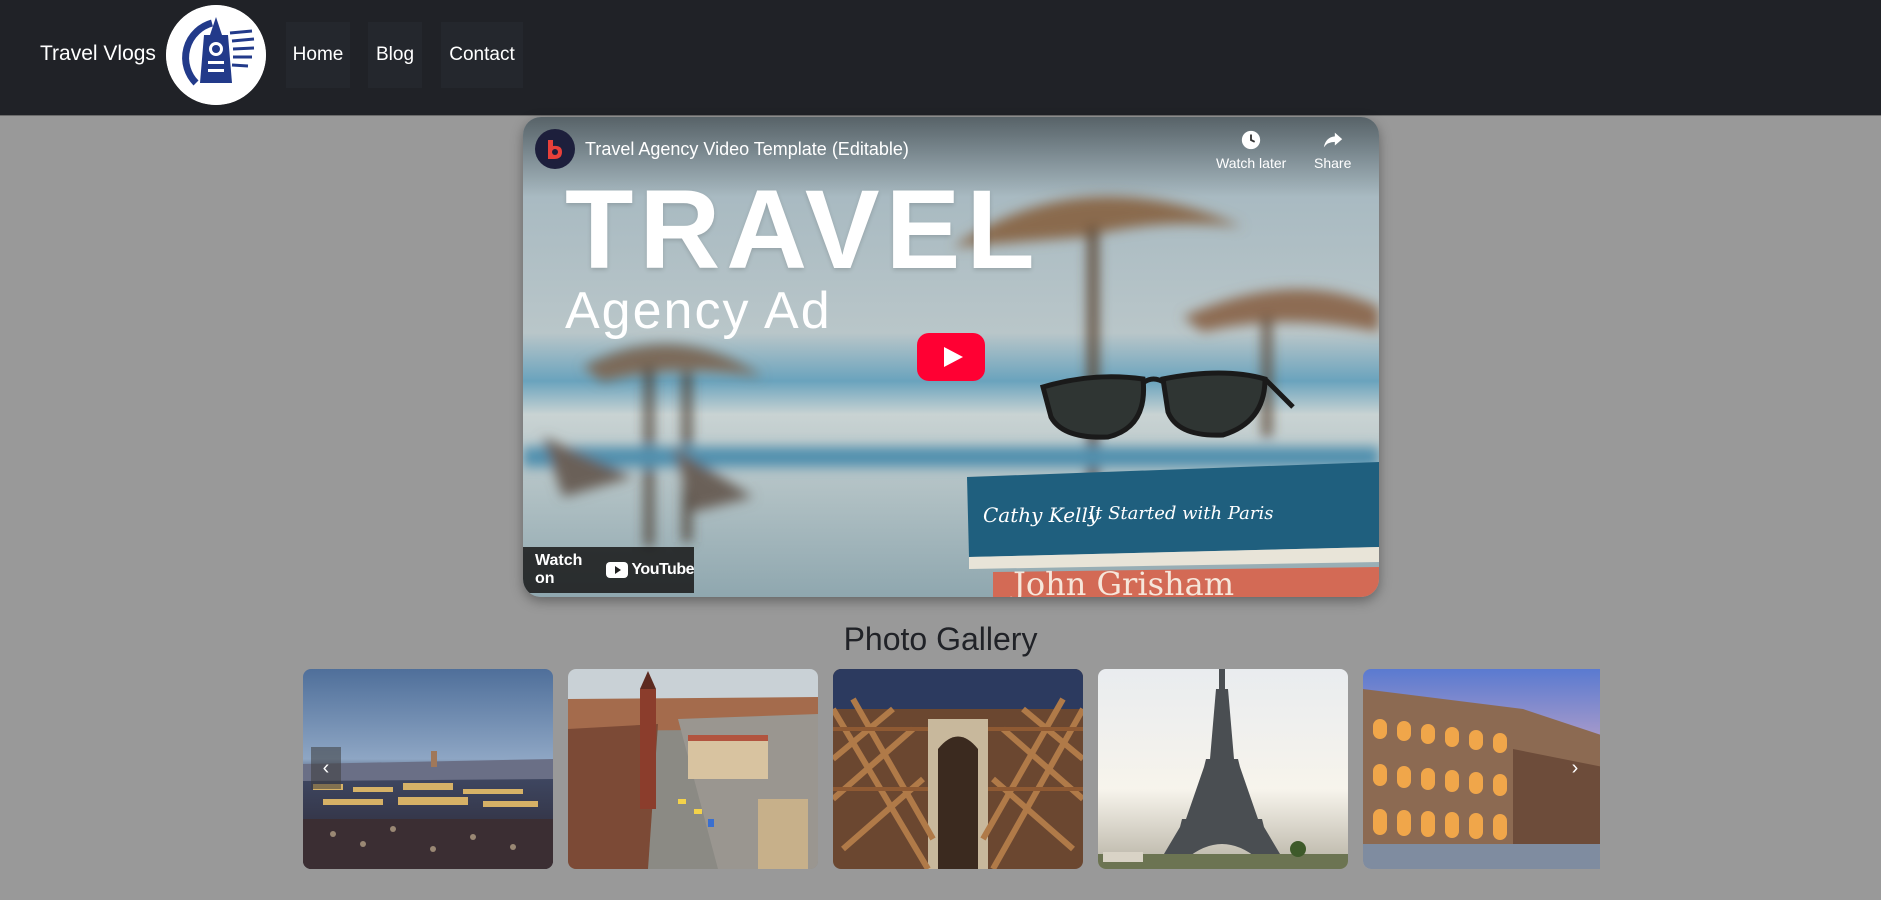 The width and height of the screenshot is (1881, 900). I want to click on svg-text: Cathy Kelly, so click(1041, 515).